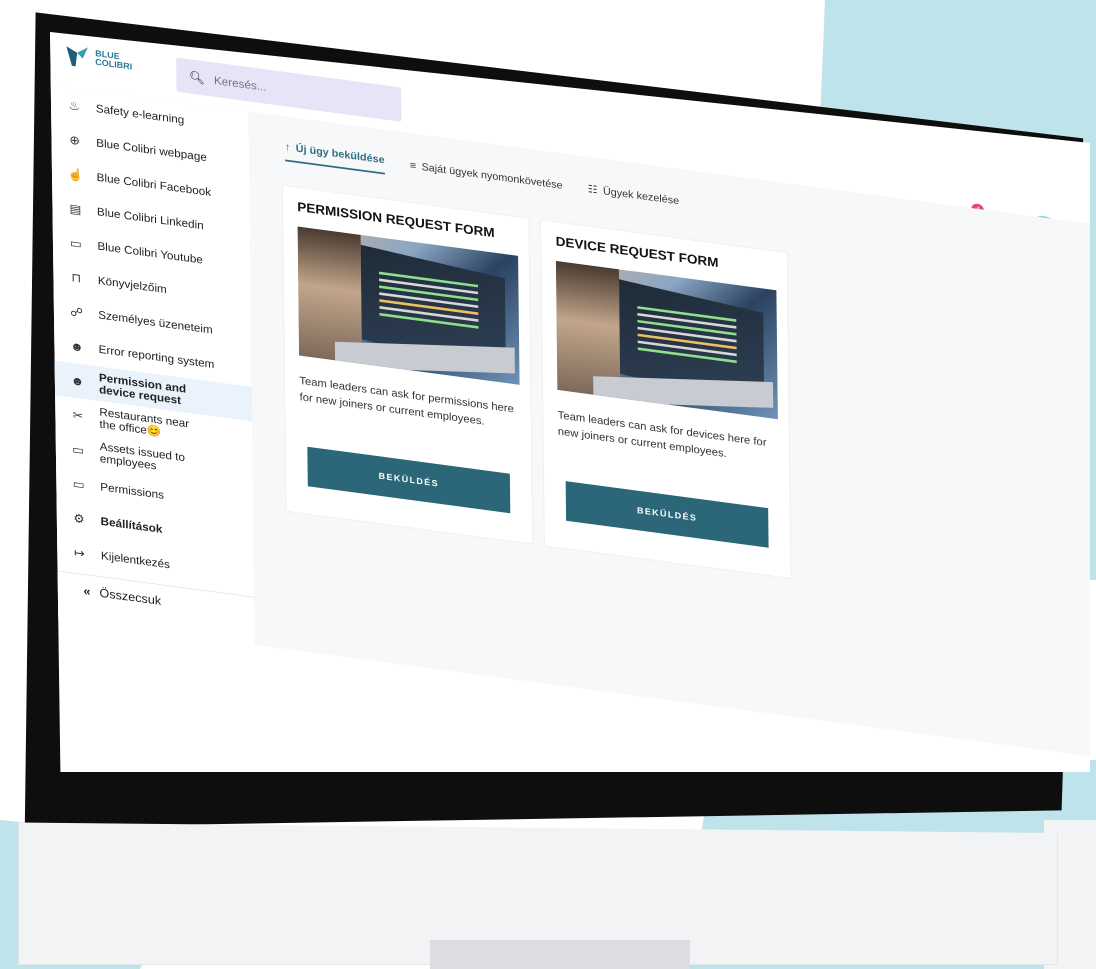 The width and height of the screenshot is (1096, 969). What do you see at coordinates (560, 954) in the screenshot?
I see `monitor-stand` at bounding box center [560, 954].